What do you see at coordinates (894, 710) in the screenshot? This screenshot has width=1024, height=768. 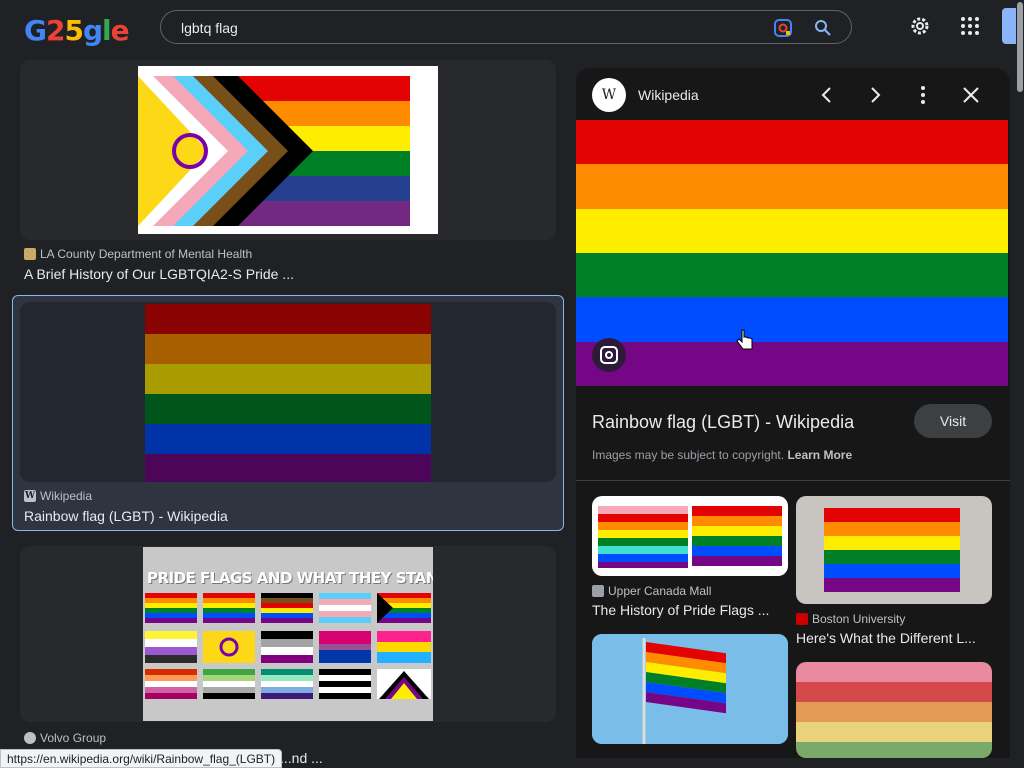 I see `related-image-pastel-flag` at bounding box center [894, 710].